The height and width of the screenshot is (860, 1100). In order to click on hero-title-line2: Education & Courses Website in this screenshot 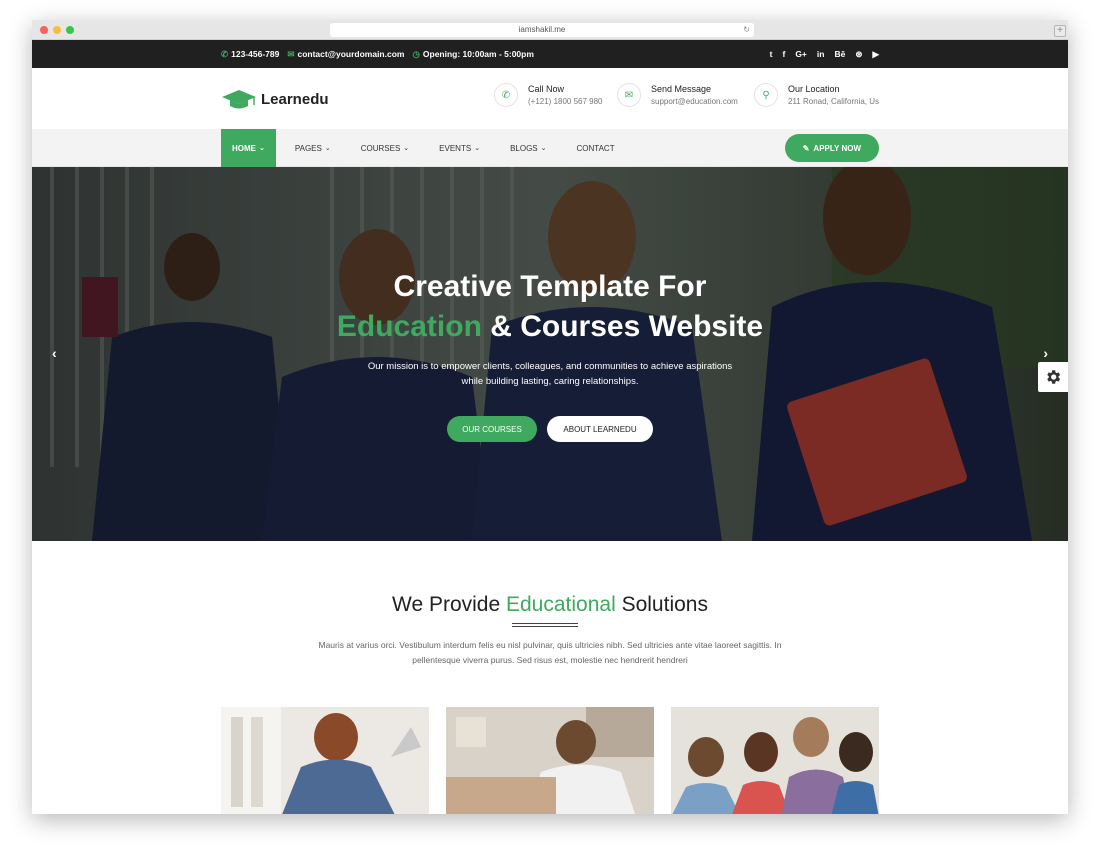, I will do `click(550, 327)`.